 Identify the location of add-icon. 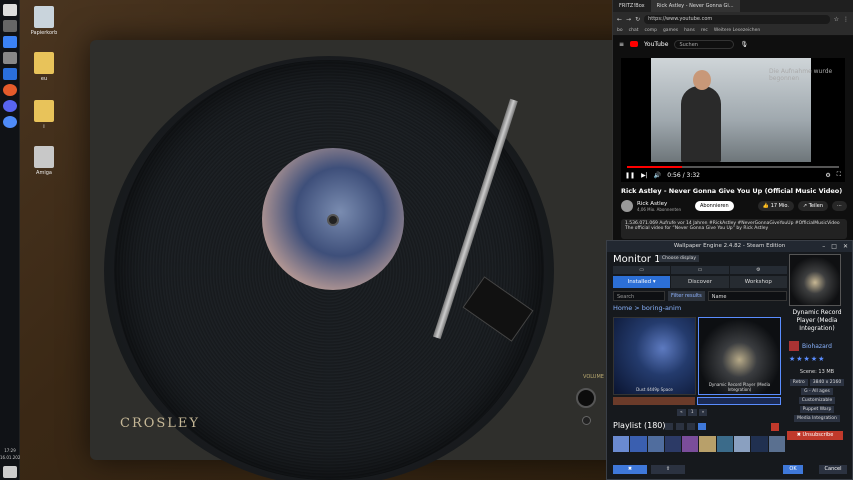
(702, 426).